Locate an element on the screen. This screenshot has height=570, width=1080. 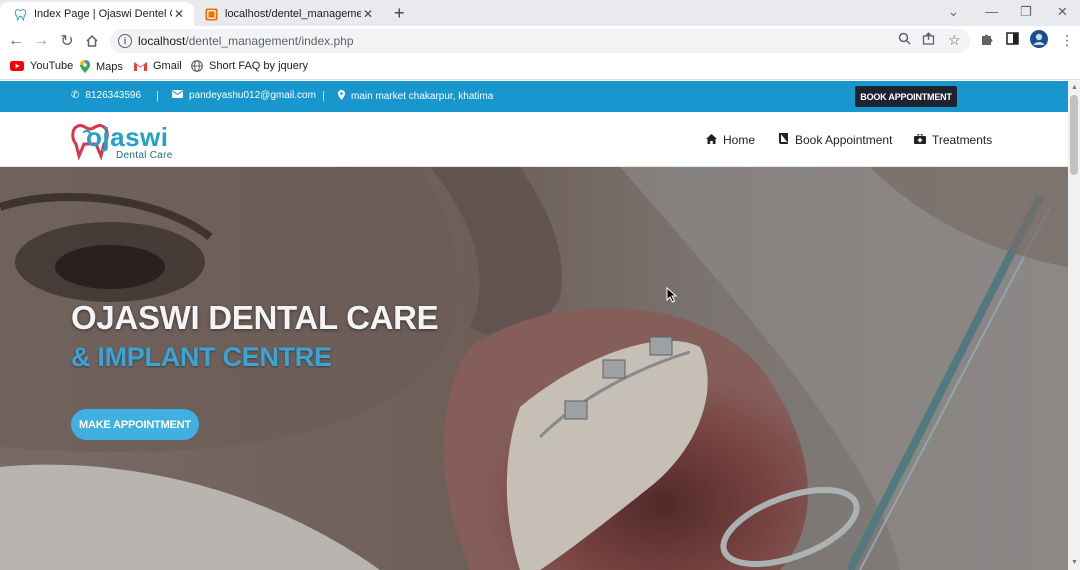
bookmark-label: Gmail is located at coordinates (167, 66).